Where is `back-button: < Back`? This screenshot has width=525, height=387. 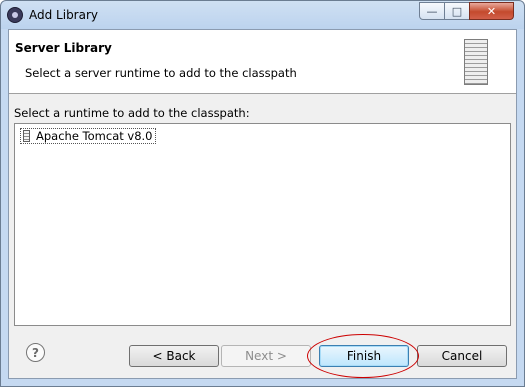 back-button: < Back is located at coordinates (174, 356).